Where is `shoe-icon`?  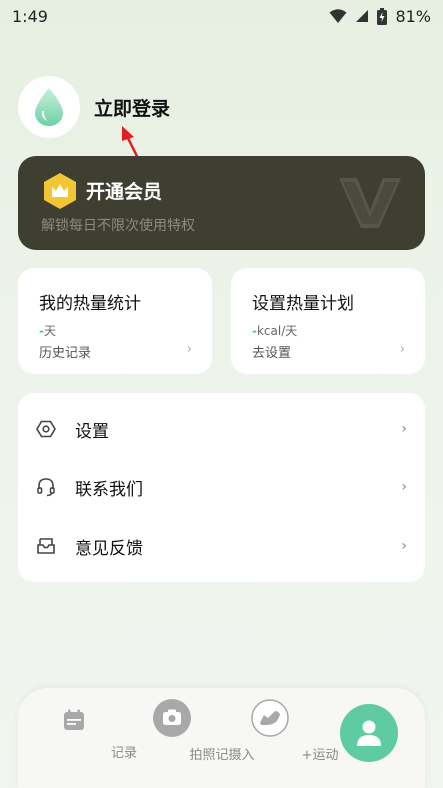
shoe-icon is located at coordinates (270, 718).